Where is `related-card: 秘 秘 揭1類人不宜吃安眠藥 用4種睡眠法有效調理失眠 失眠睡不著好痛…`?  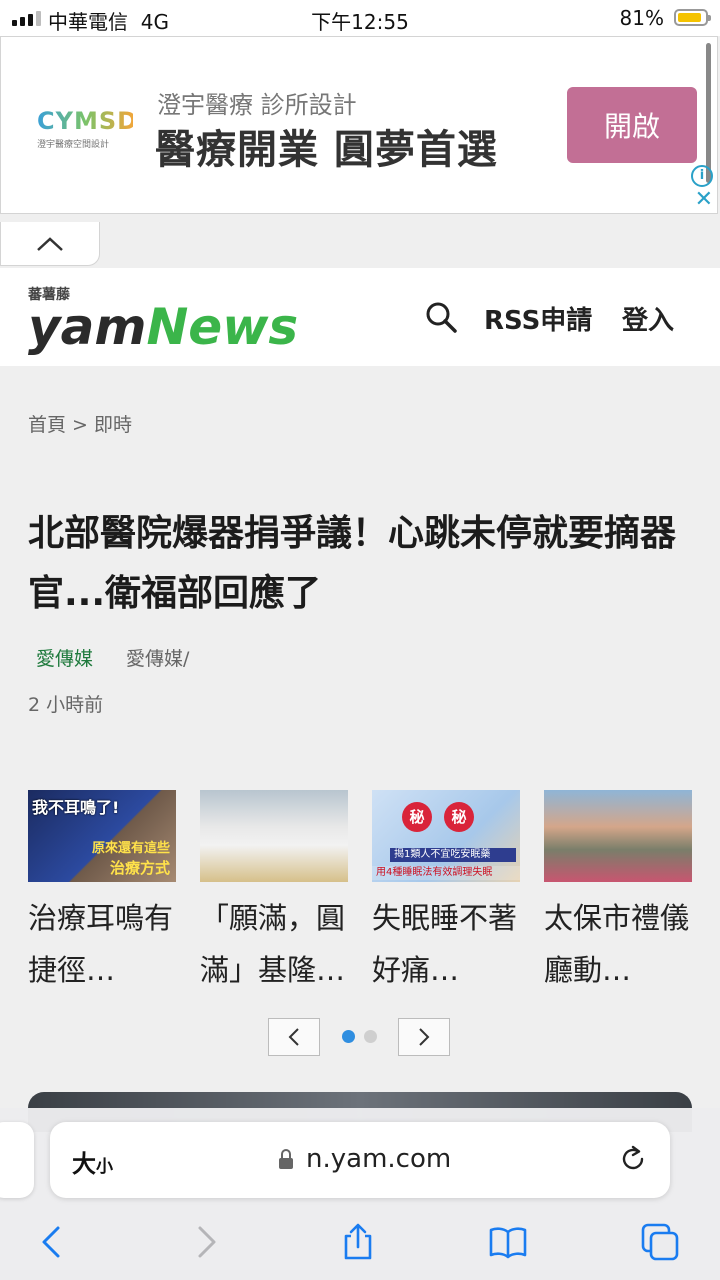 related-card: 秘 秘 揭1類人不宜吃安眠藥 用4種睡眠法有效調理失眠 失眠睡不著好痛… is located at coordinates (446, 893).